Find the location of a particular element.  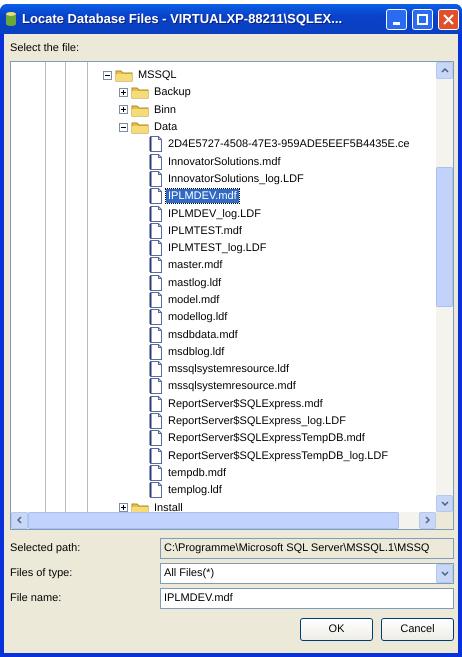

tree-item: mssqlsystemresource.mdf is located at coordinates (232, 386).